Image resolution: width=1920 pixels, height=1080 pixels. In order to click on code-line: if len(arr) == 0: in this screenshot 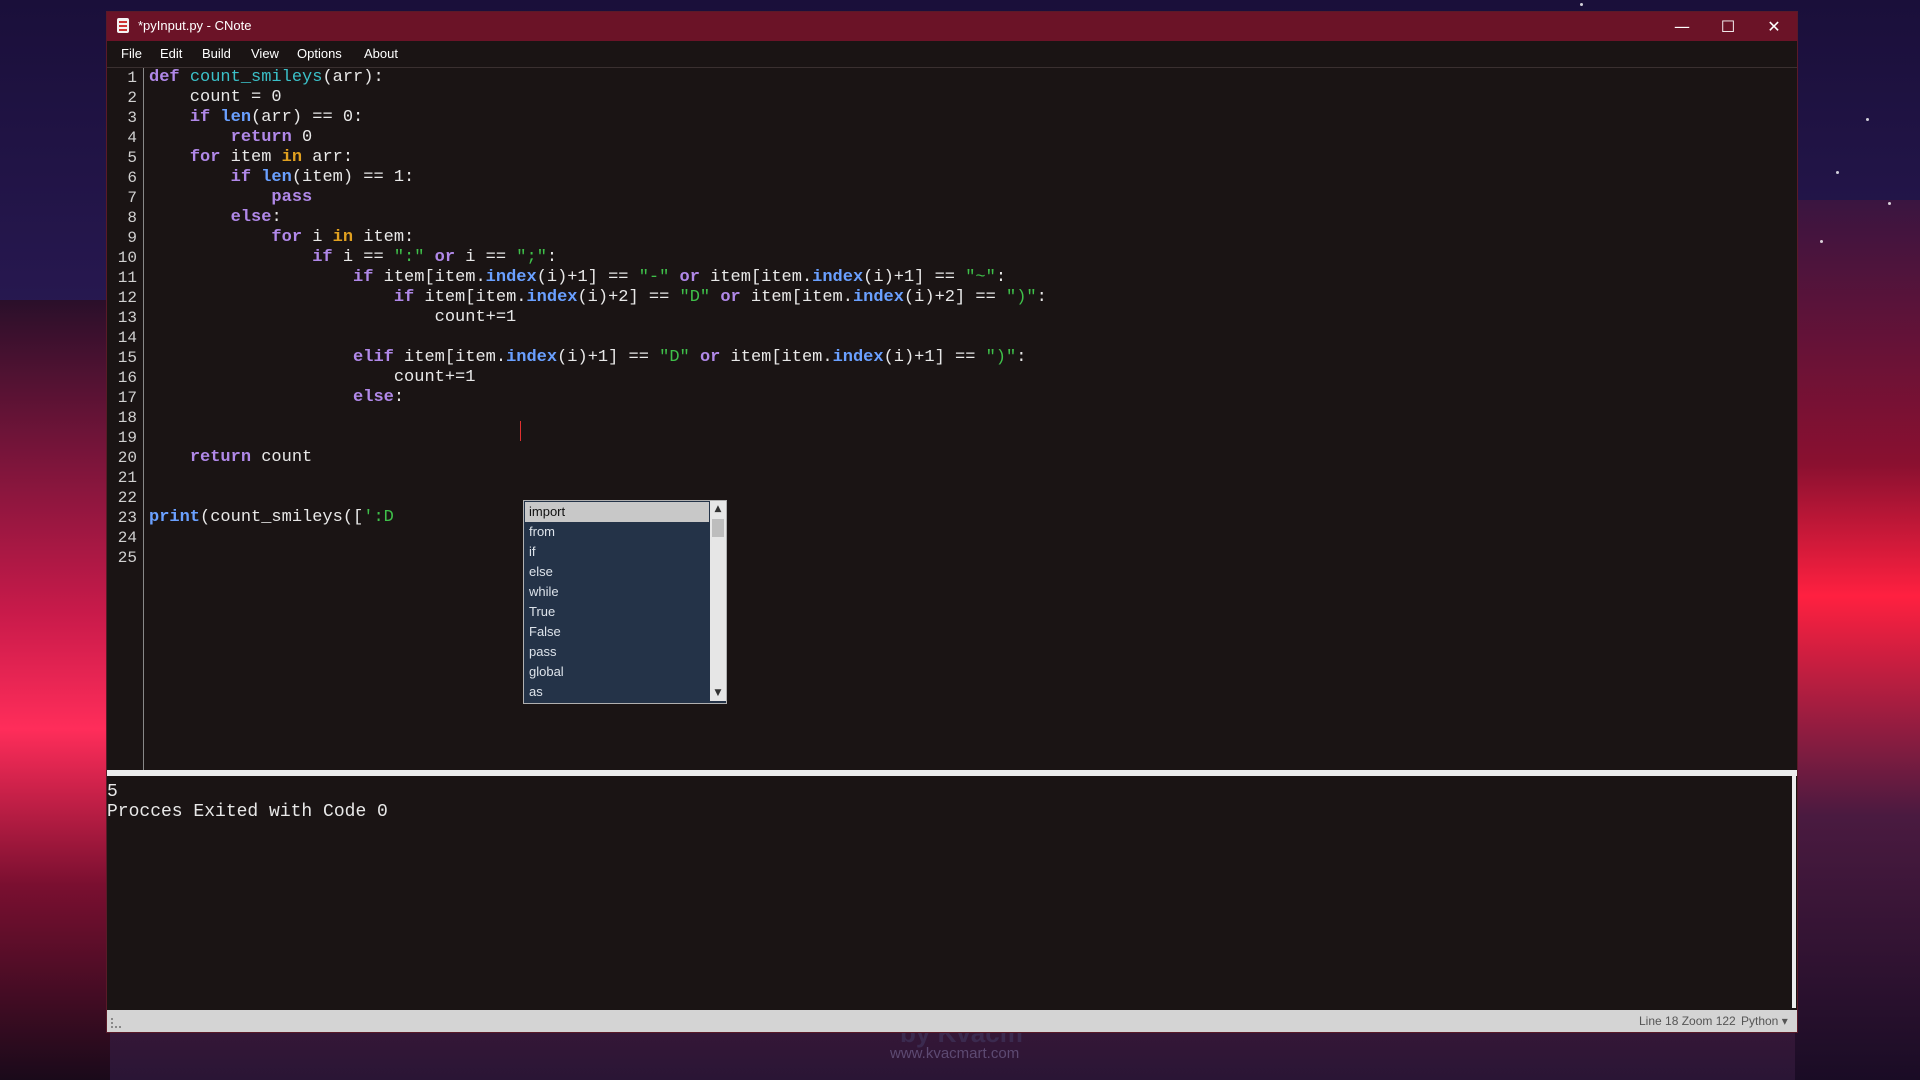, I will do `click(256, 118)`.